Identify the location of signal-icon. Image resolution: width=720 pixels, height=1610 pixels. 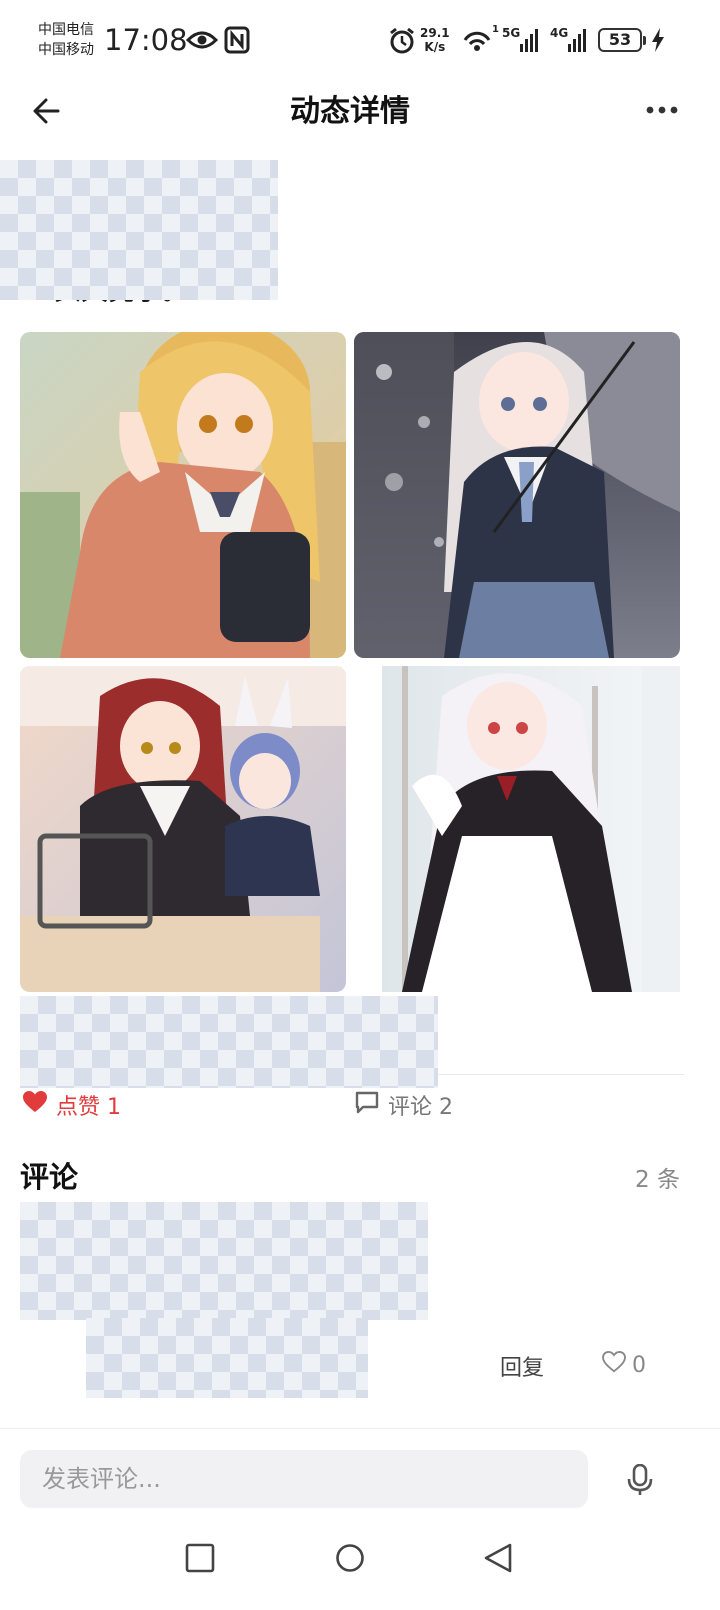
(529, 40).